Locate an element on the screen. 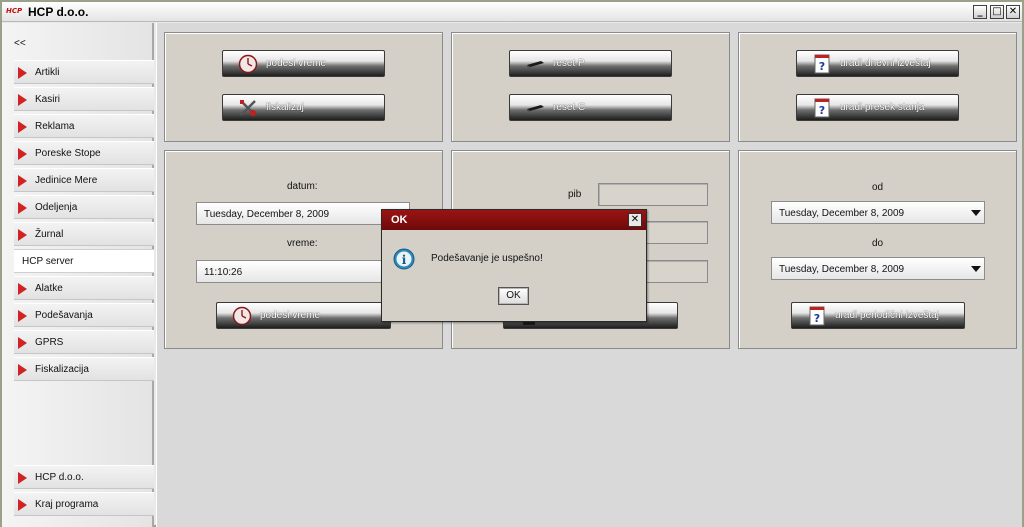 The width and height of the screenshot is (1024, 527). sidebar-item-alatke: Alatke is located at coordinates (84, 288).